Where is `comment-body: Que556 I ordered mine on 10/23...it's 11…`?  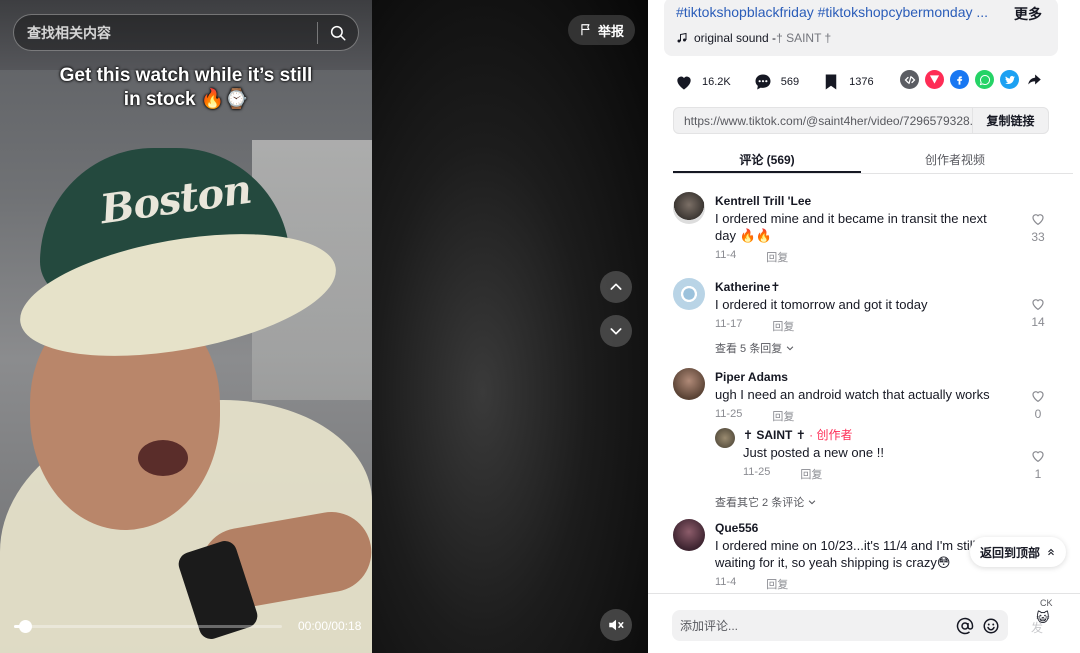 comment-body: Que556 I ordered mine on 10/23...it's 11… is located at coordinates (850, 556).